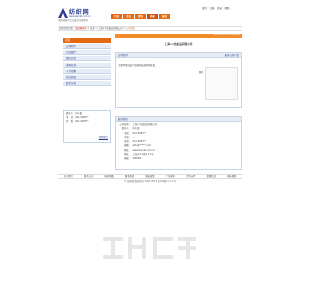 The height and width of the screenshot is (300, 320). I want to click on breadcrumb-prefix: 您现在的位置：, so click(67, 28).